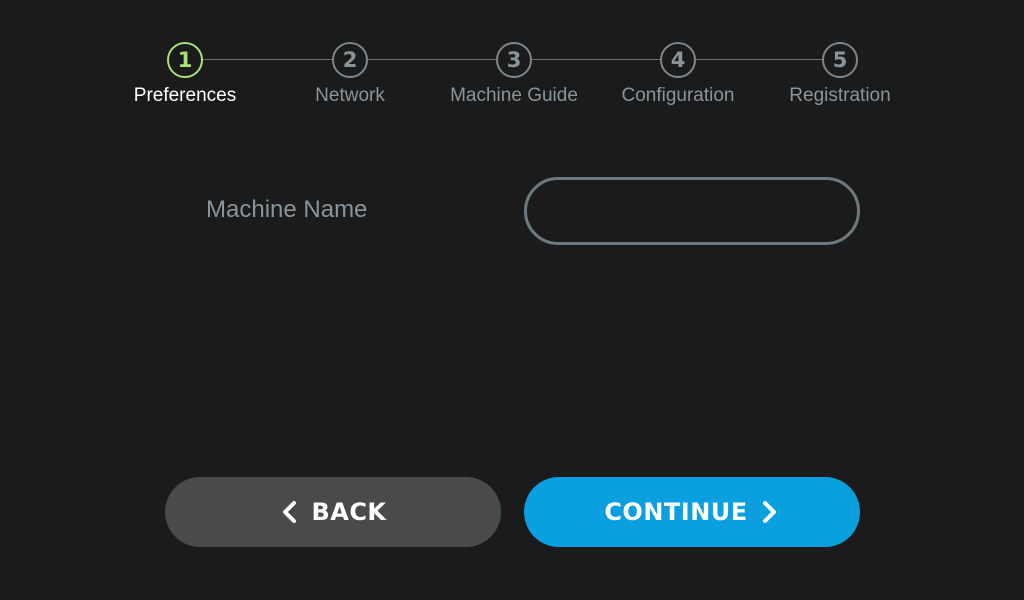 The height and width of the screenshot is (600, 1024). I want to click on machine-name-input, so click(692, 211).